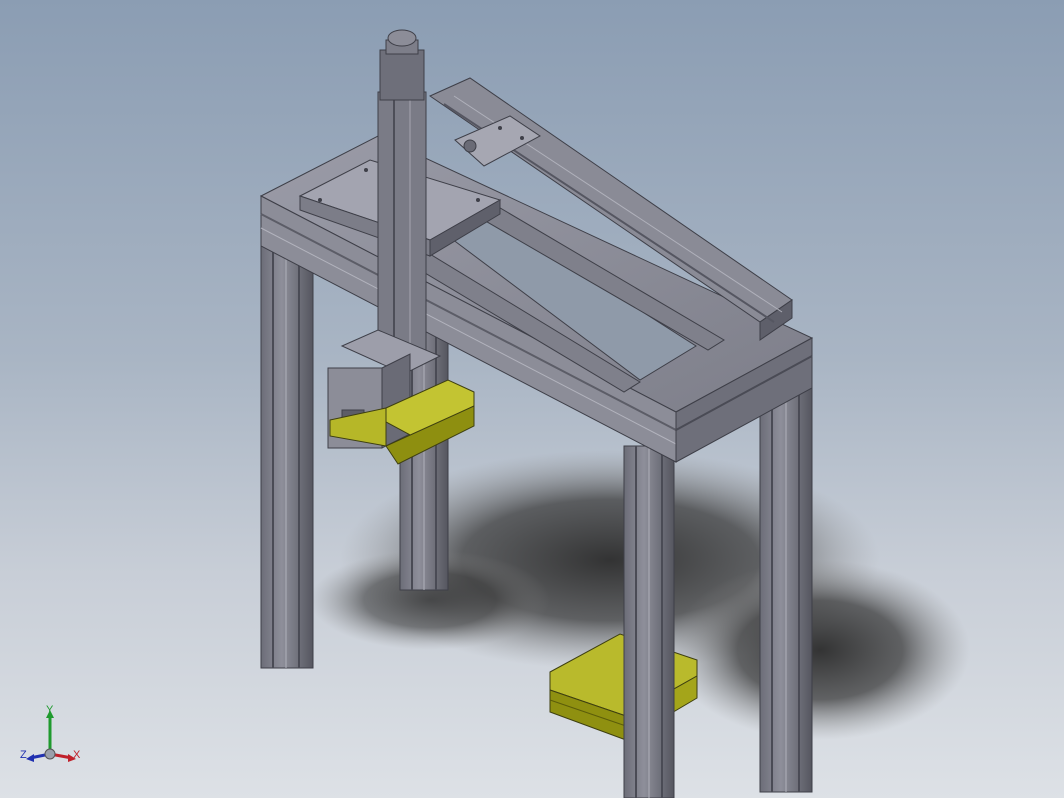  What do you see at coordinates (53, 739) in the screenshot?
I see `coordinate-triad: Y X Z` at bounding box center [53, 739].